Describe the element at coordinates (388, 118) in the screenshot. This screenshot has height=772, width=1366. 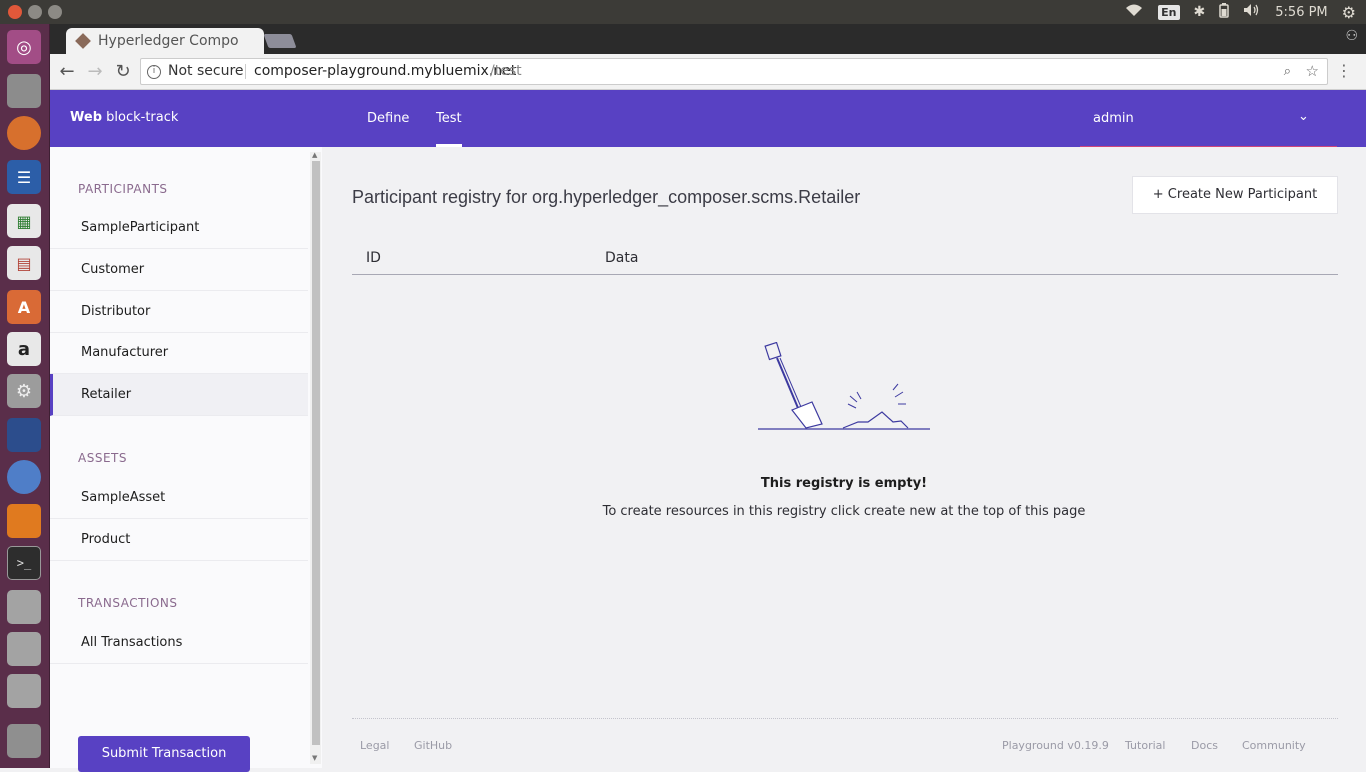
I see `tab-define: Define` at that location.